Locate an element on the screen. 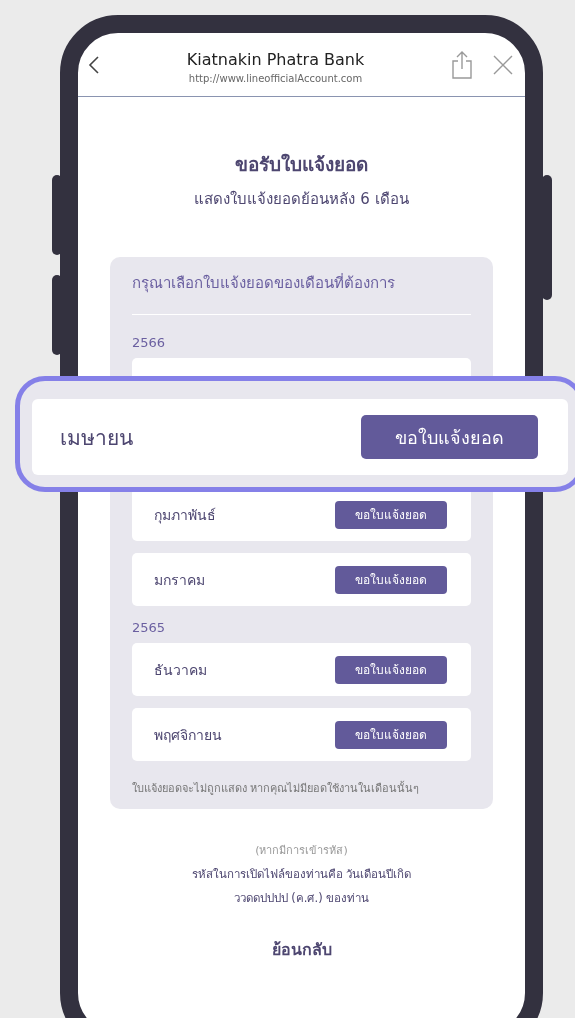 The height and width of the screenshot is (1018, 575). year-label: 2566 is located at coordinates (149, 342).